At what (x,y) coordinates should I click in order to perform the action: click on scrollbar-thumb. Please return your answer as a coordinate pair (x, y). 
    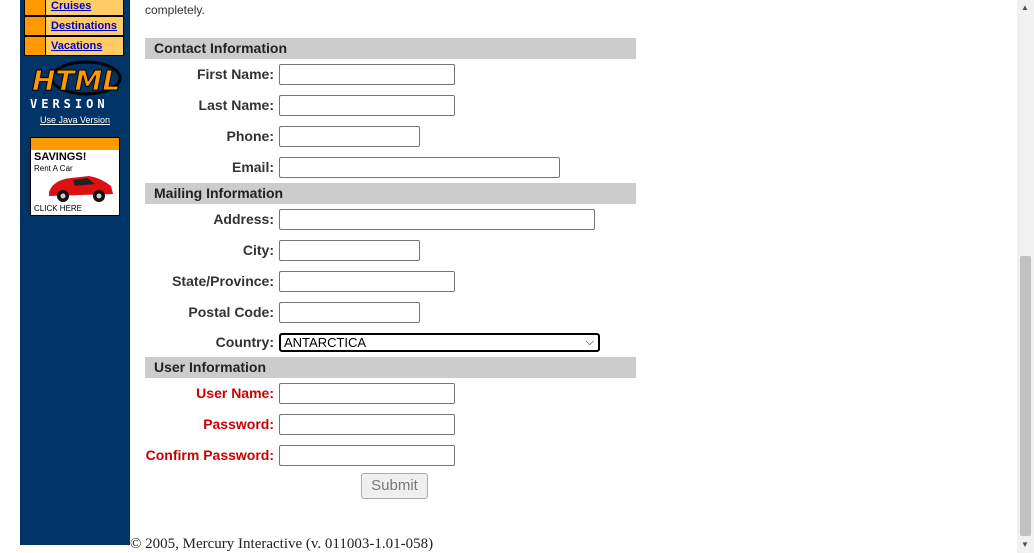
    Looking at the image, I should click on (1025, 396).